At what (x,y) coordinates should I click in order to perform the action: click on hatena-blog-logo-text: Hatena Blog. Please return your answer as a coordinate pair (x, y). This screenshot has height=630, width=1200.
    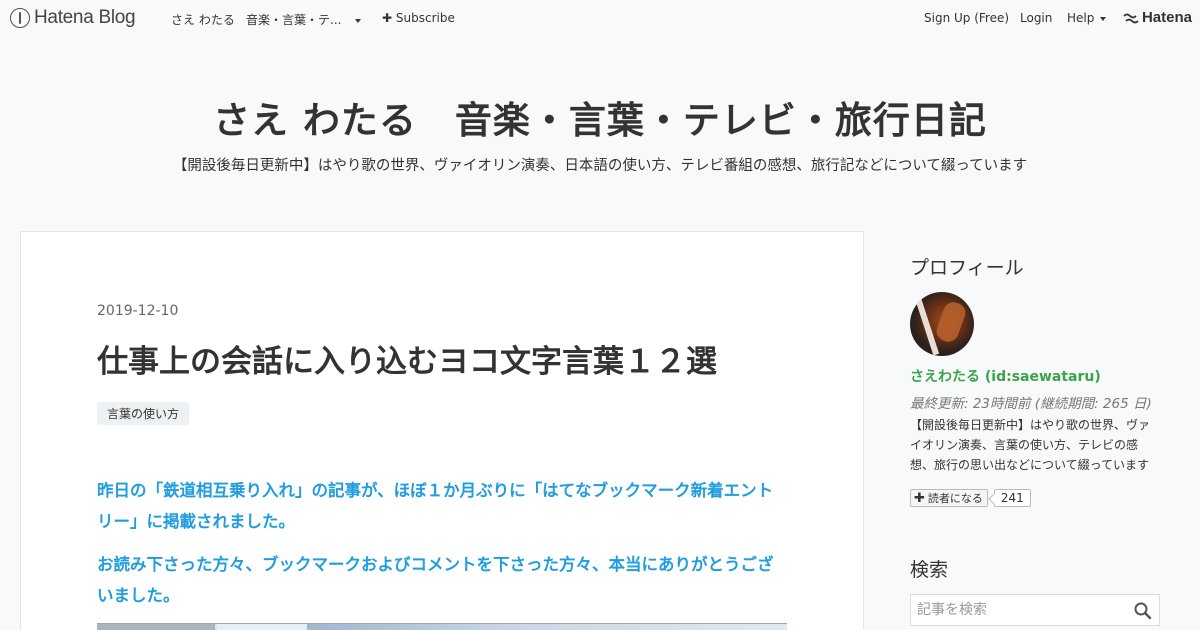
    Looking at the image, I should click on (85, 17).